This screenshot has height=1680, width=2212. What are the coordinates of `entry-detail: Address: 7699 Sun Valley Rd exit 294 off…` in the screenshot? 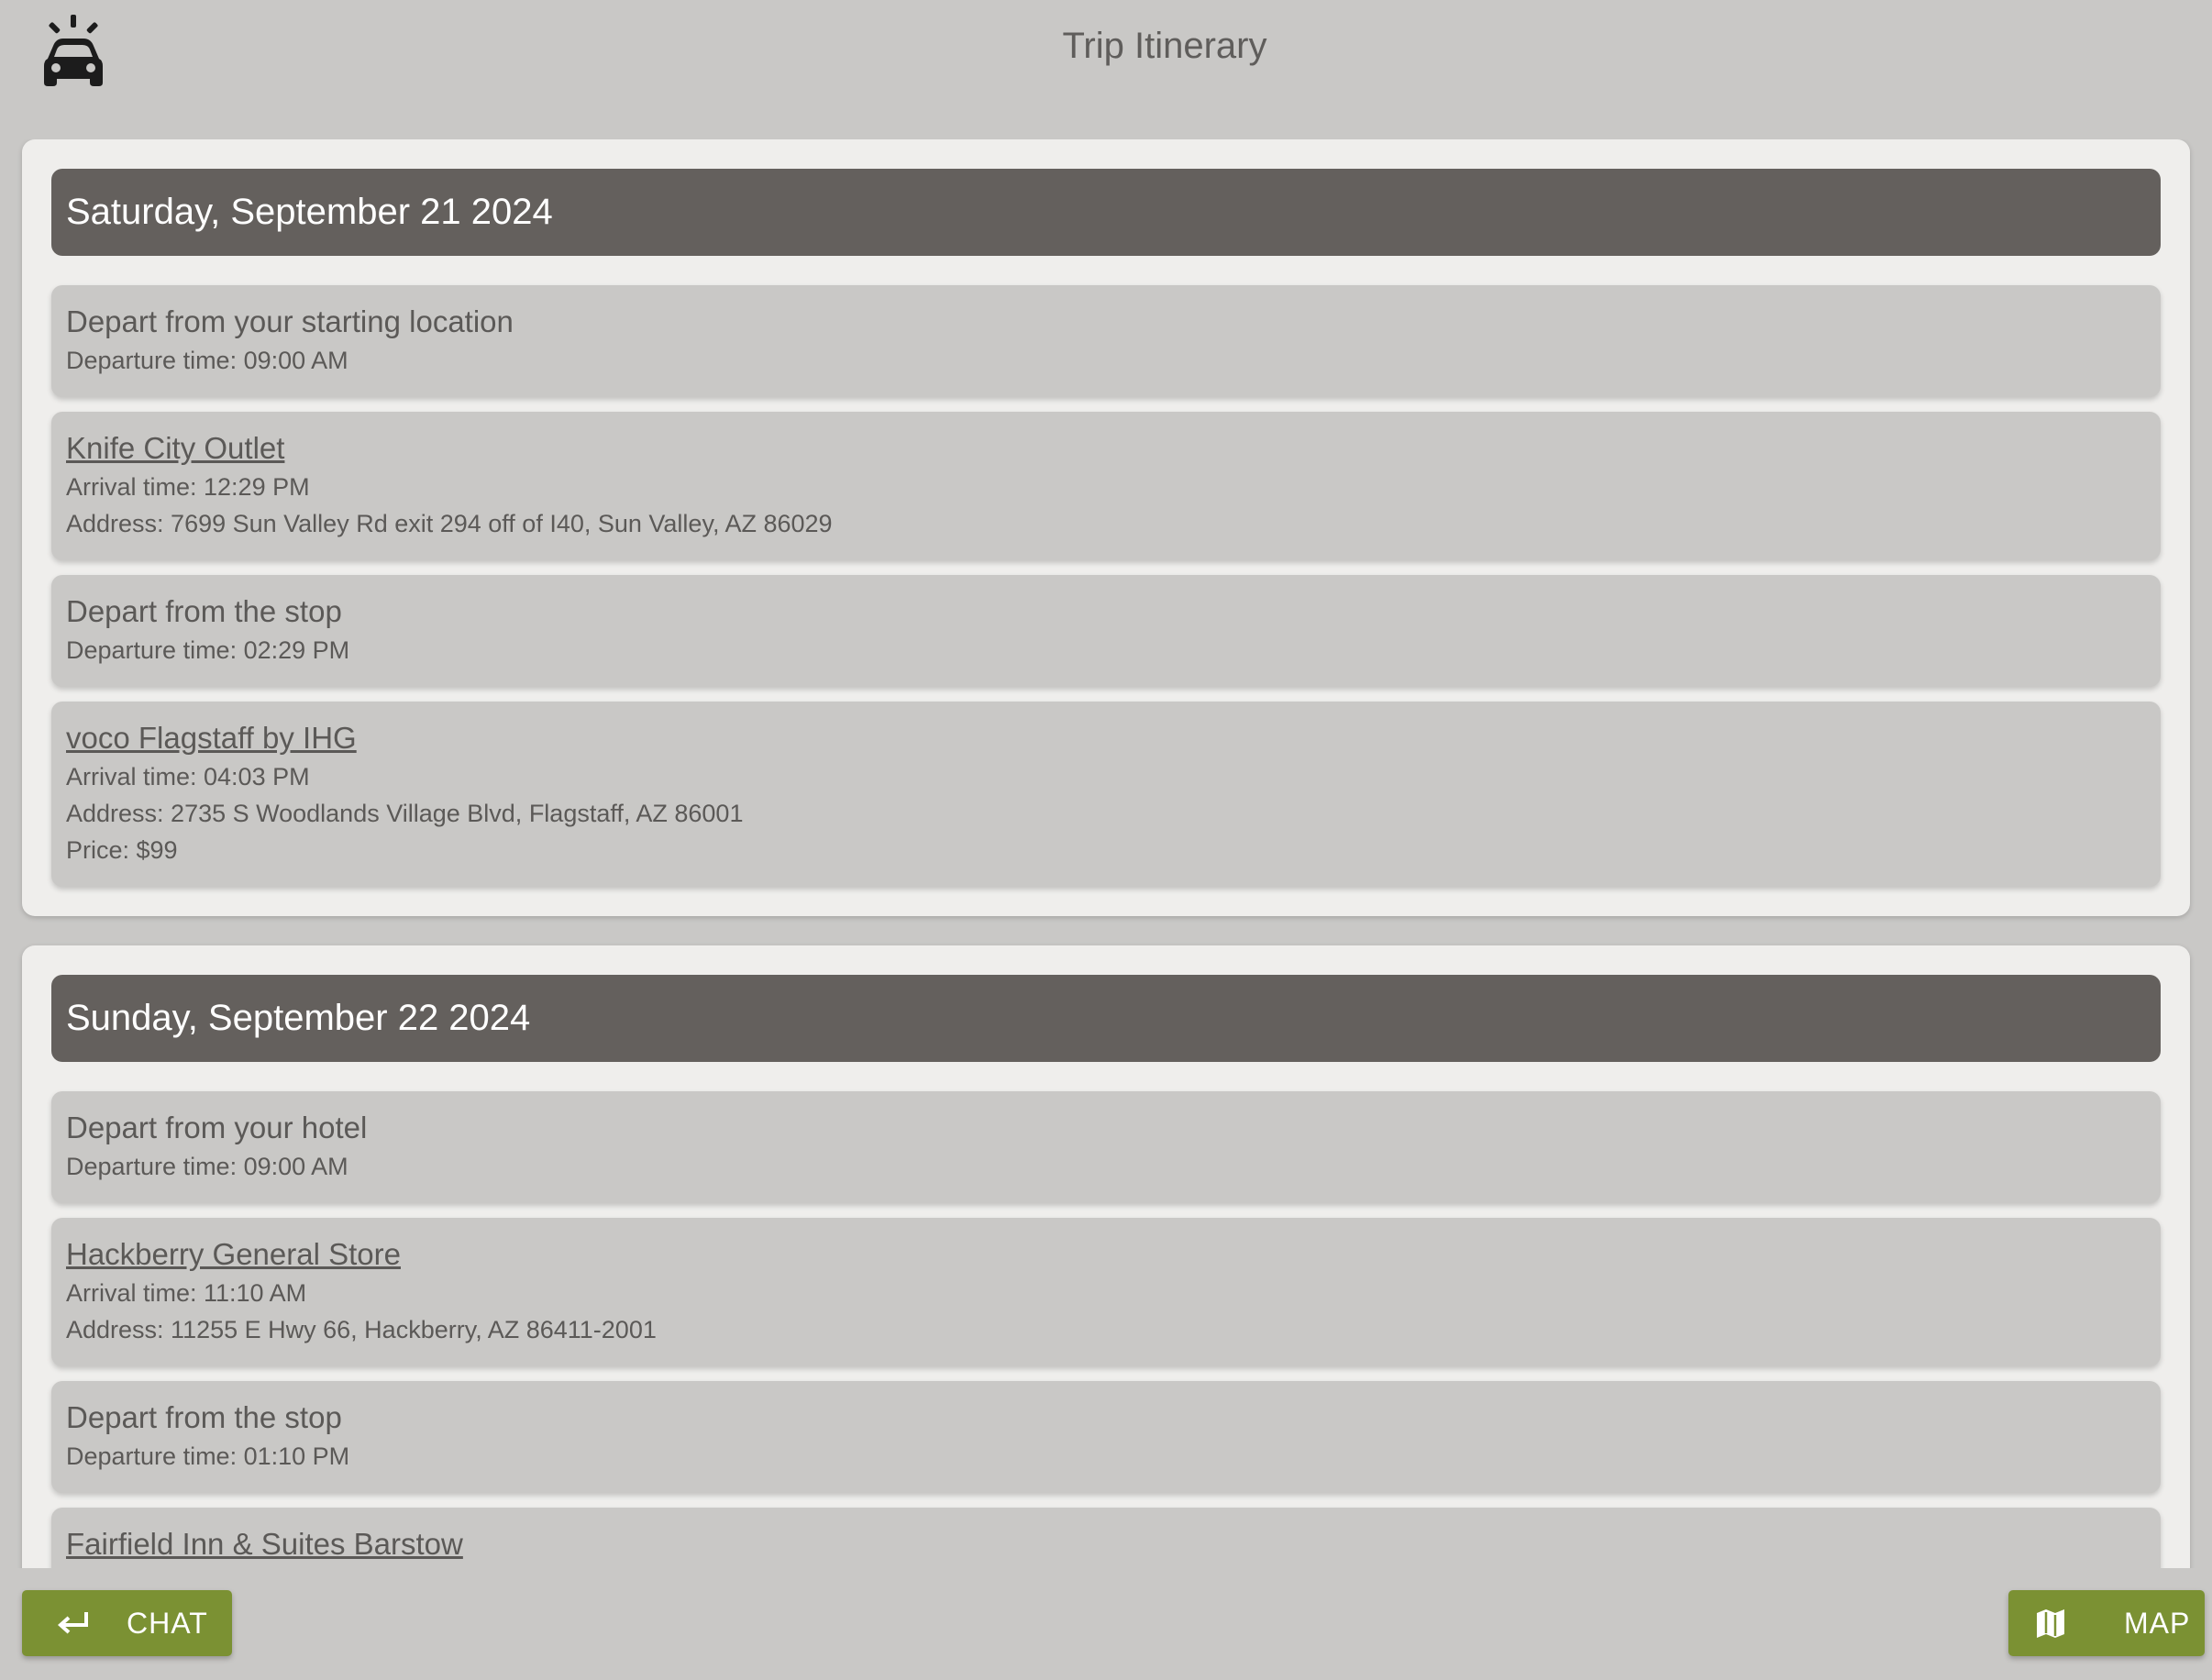 It's located at (450, 523).